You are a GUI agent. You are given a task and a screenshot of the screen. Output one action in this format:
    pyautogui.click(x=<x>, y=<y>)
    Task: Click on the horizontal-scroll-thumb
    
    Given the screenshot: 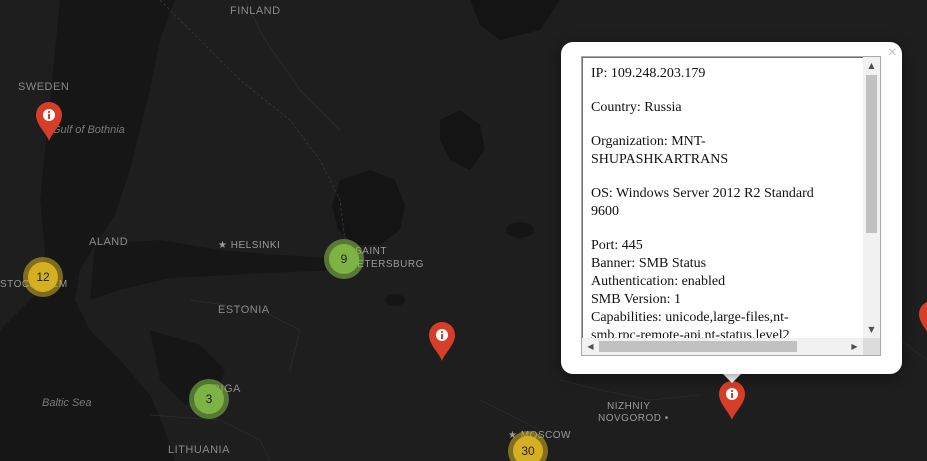 What is the action you would take?
    pyautogui.click(x=698, y=346)
    